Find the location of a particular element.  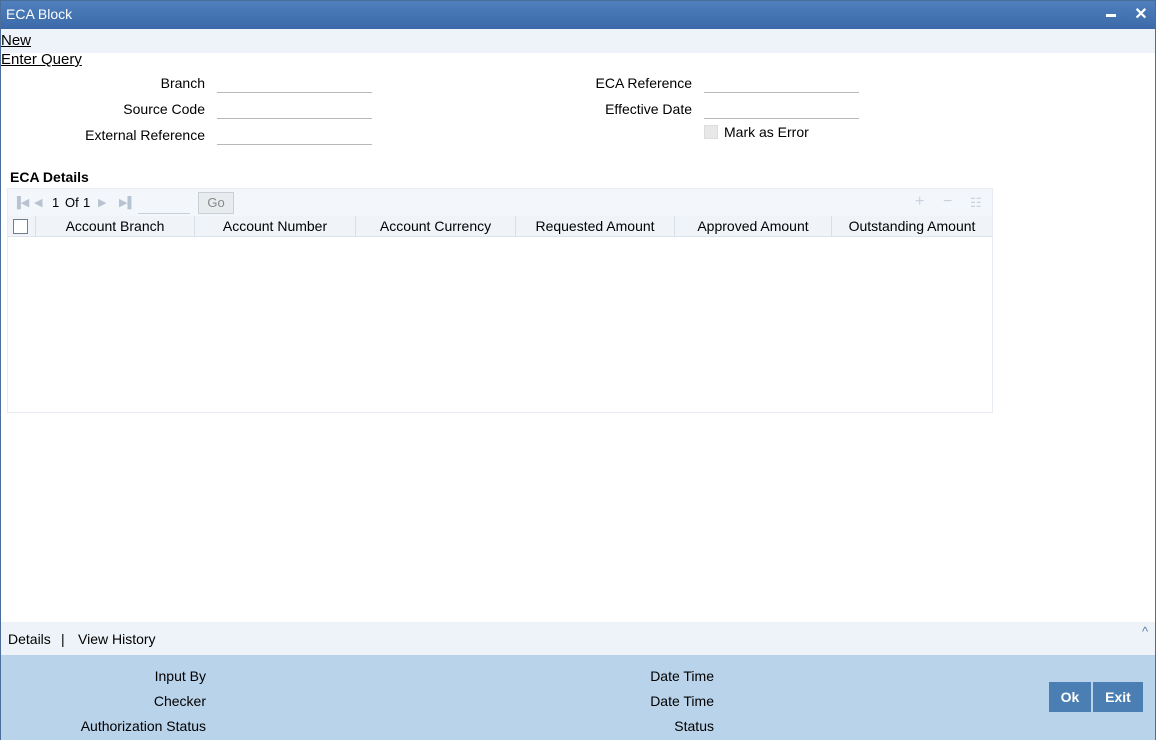

source-code-label: Source Code is located at coordinates (164, 109).